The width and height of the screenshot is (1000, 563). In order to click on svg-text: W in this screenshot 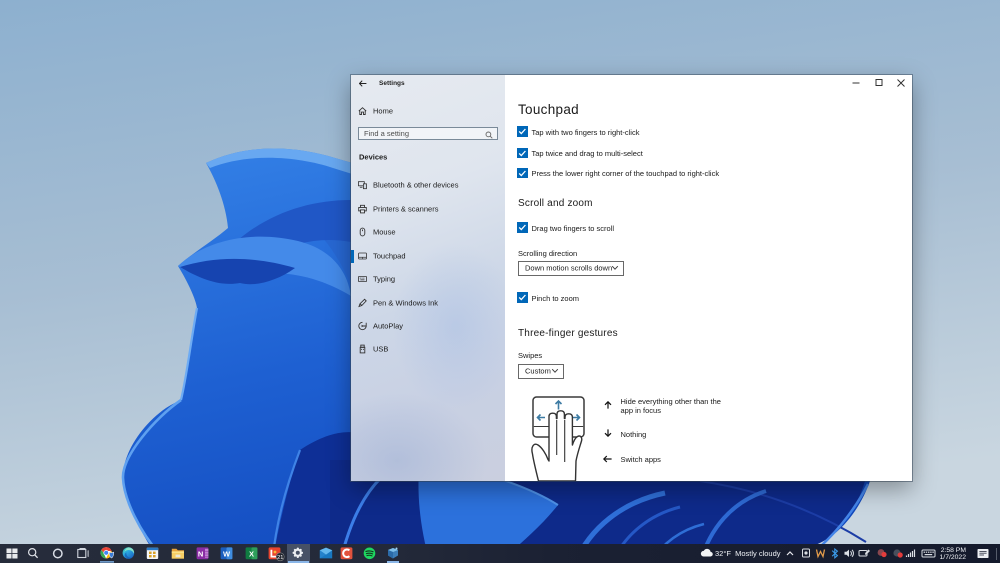, I will do `click(227, 553)`.